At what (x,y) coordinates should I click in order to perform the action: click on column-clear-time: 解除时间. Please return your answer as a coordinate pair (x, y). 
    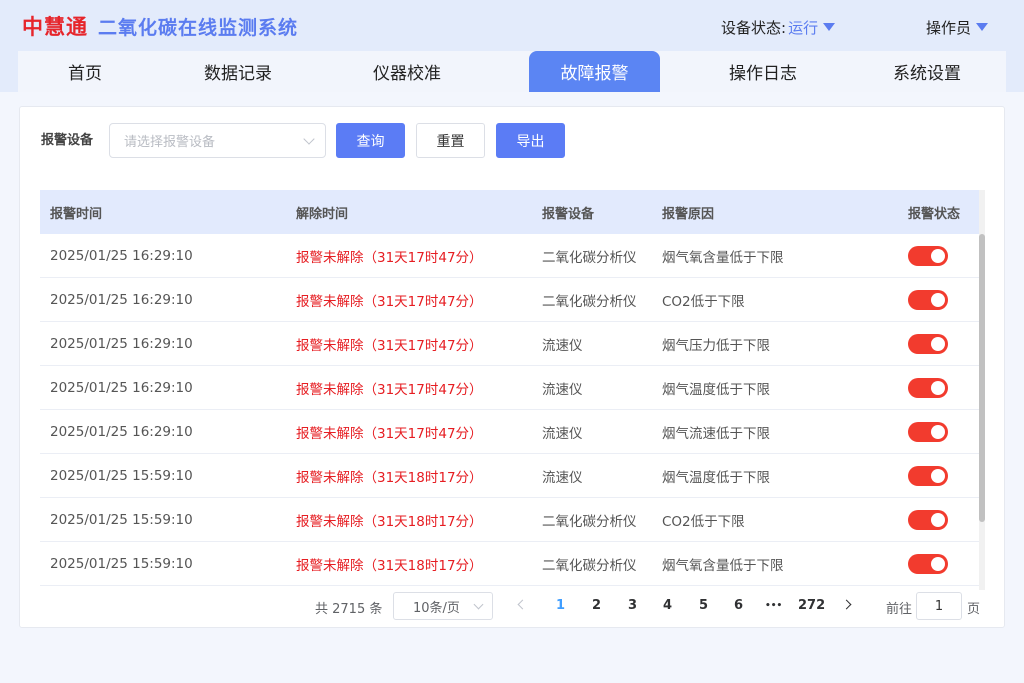
    Looking at the image, I should click on (322, 214).